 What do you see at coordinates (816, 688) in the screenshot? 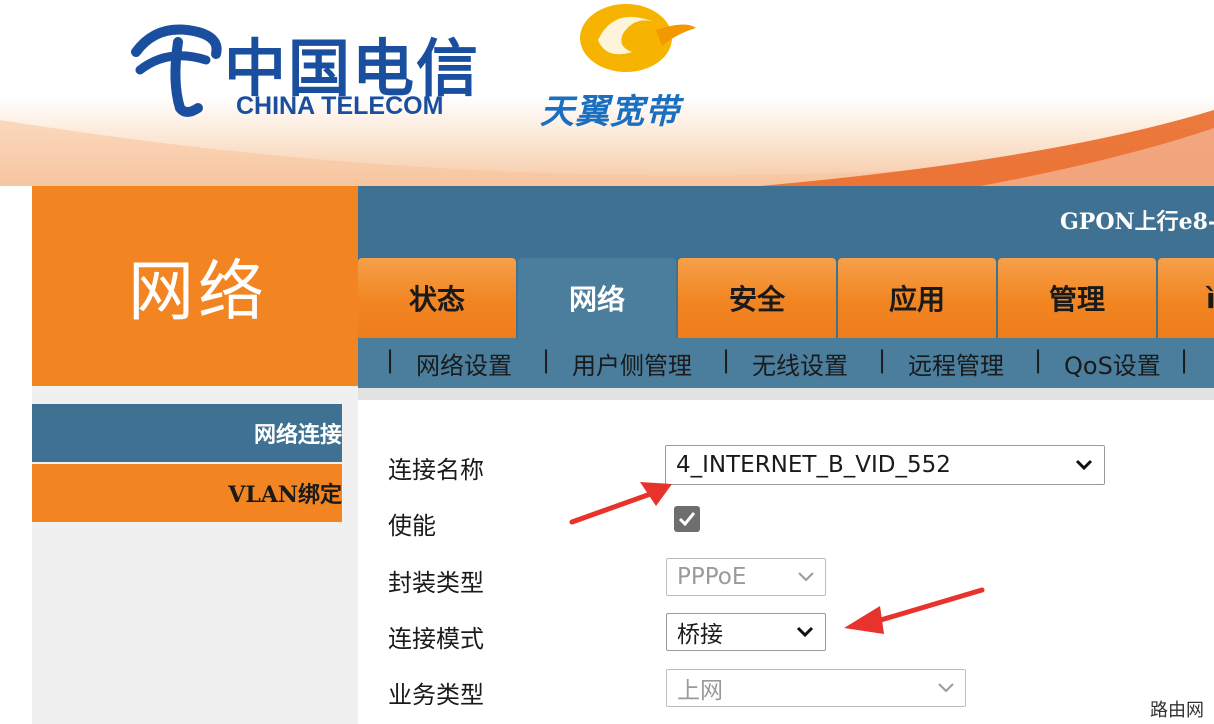
I see `service-type-select: 上网` at bounding box center [816, 688].